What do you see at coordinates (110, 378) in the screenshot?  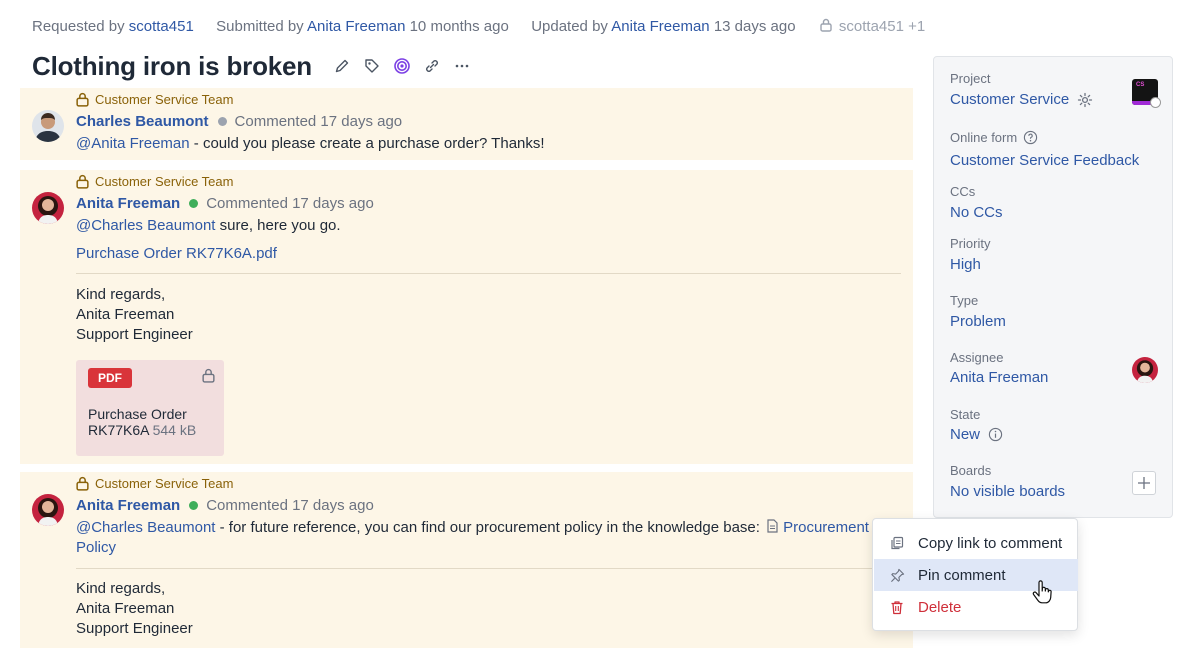 I see `pdf-badge: PDF` at bounding box center [110, 378].